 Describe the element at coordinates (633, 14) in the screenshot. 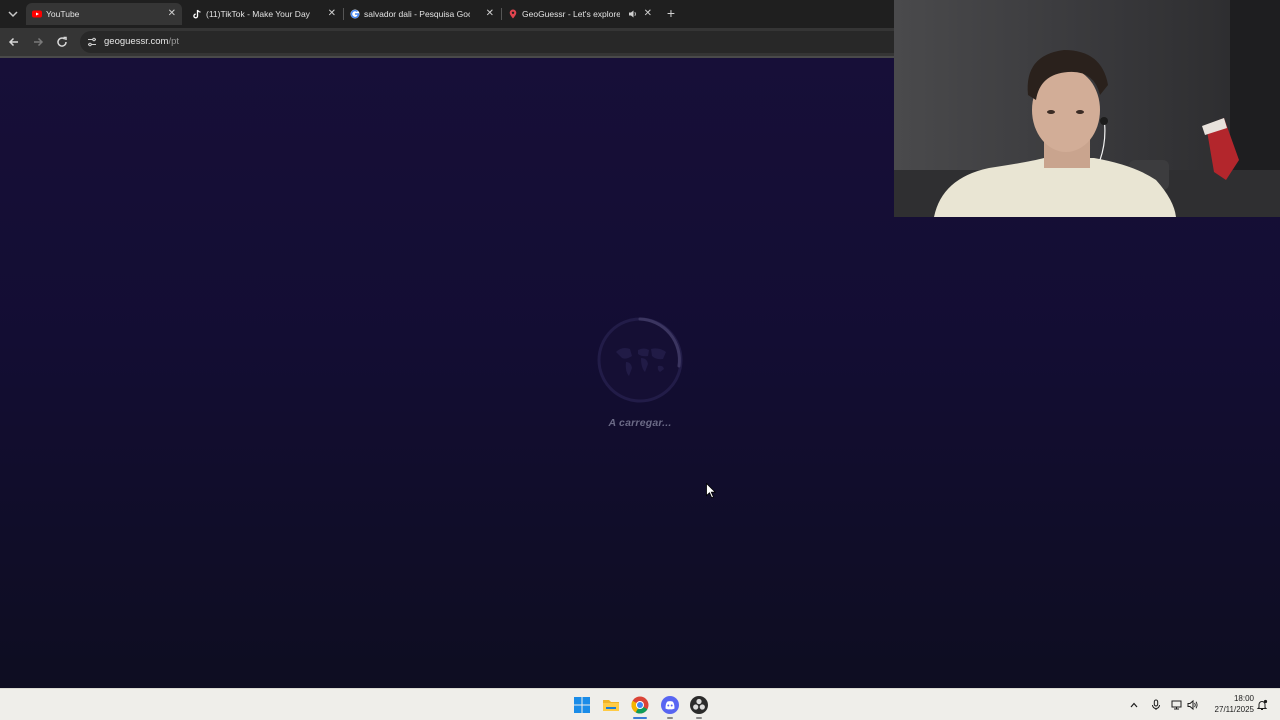

I see `speaker-icon` at that location.